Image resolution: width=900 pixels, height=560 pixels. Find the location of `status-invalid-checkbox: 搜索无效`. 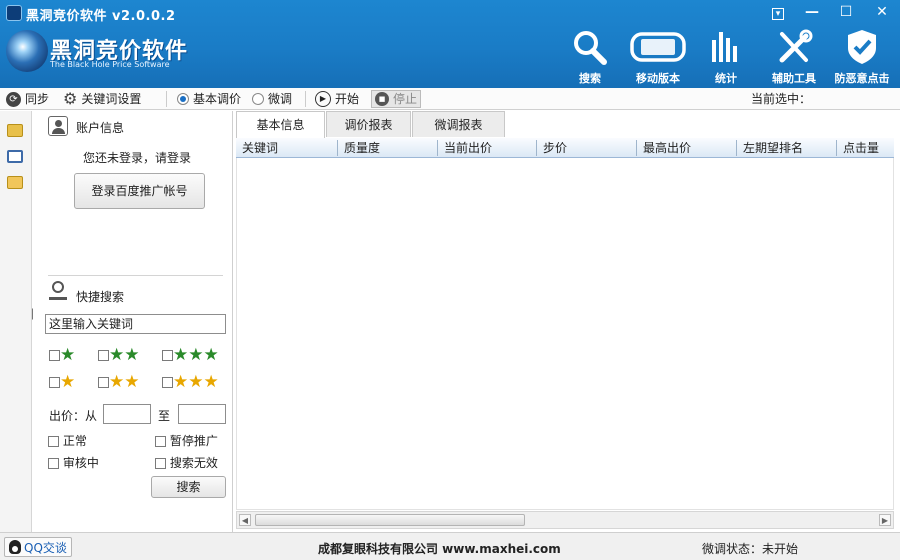

status-invalid-checkbox: 搜索无效 is located at coordinates (186, 462).